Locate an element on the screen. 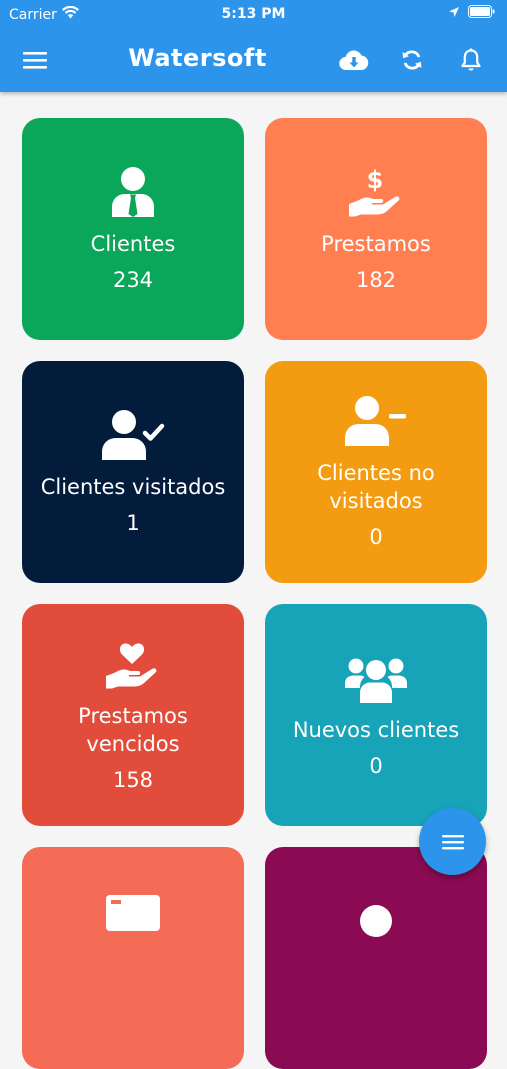  bell-icon is located at coordinates (471, 59).